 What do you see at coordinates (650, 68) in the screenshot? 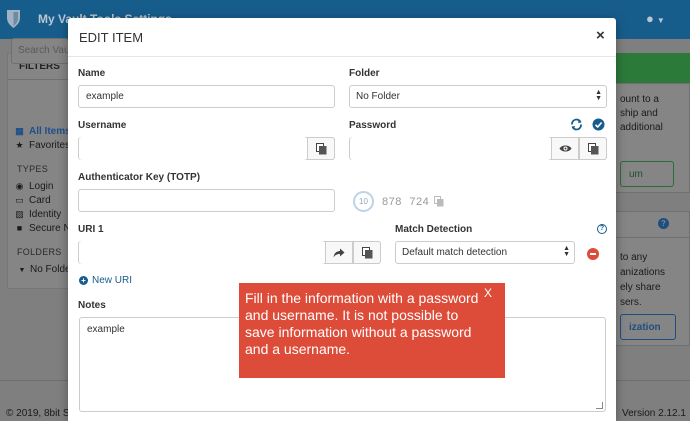
I see `premium-card-header` at bounding box center [650, 68].